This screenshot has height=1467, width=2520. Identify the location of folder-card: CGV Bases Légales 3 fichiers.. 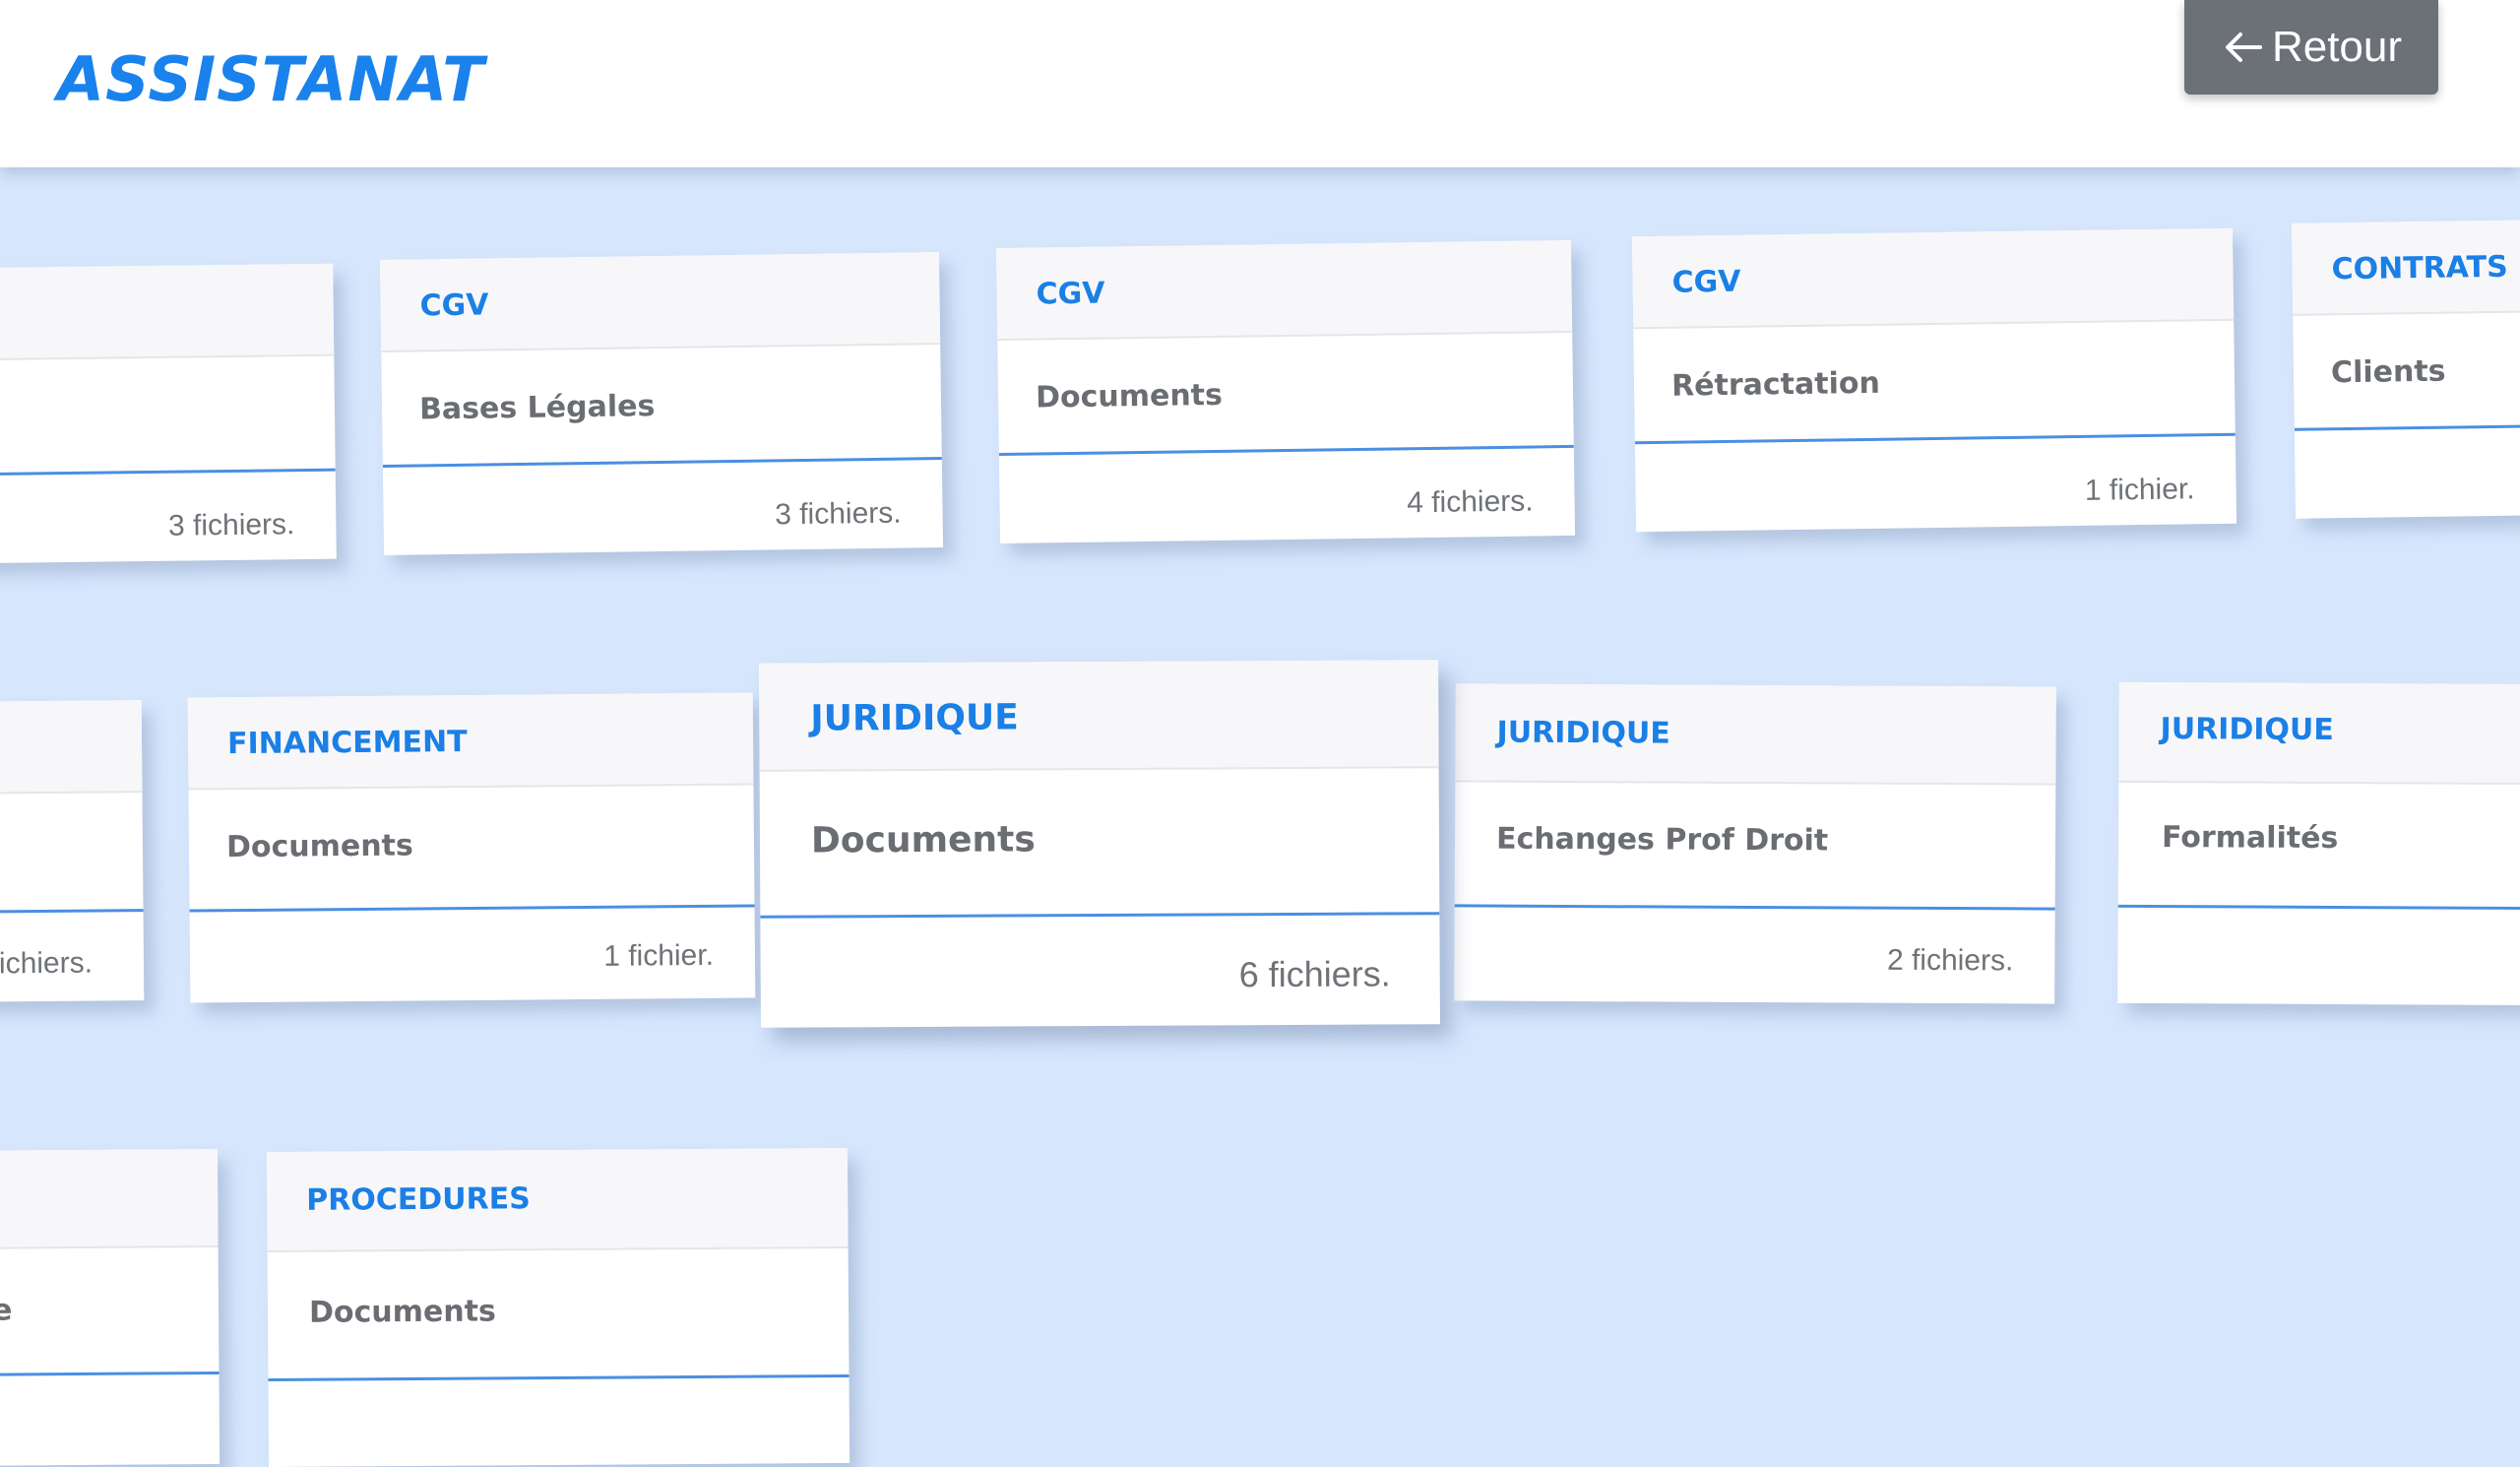
(661, 403).